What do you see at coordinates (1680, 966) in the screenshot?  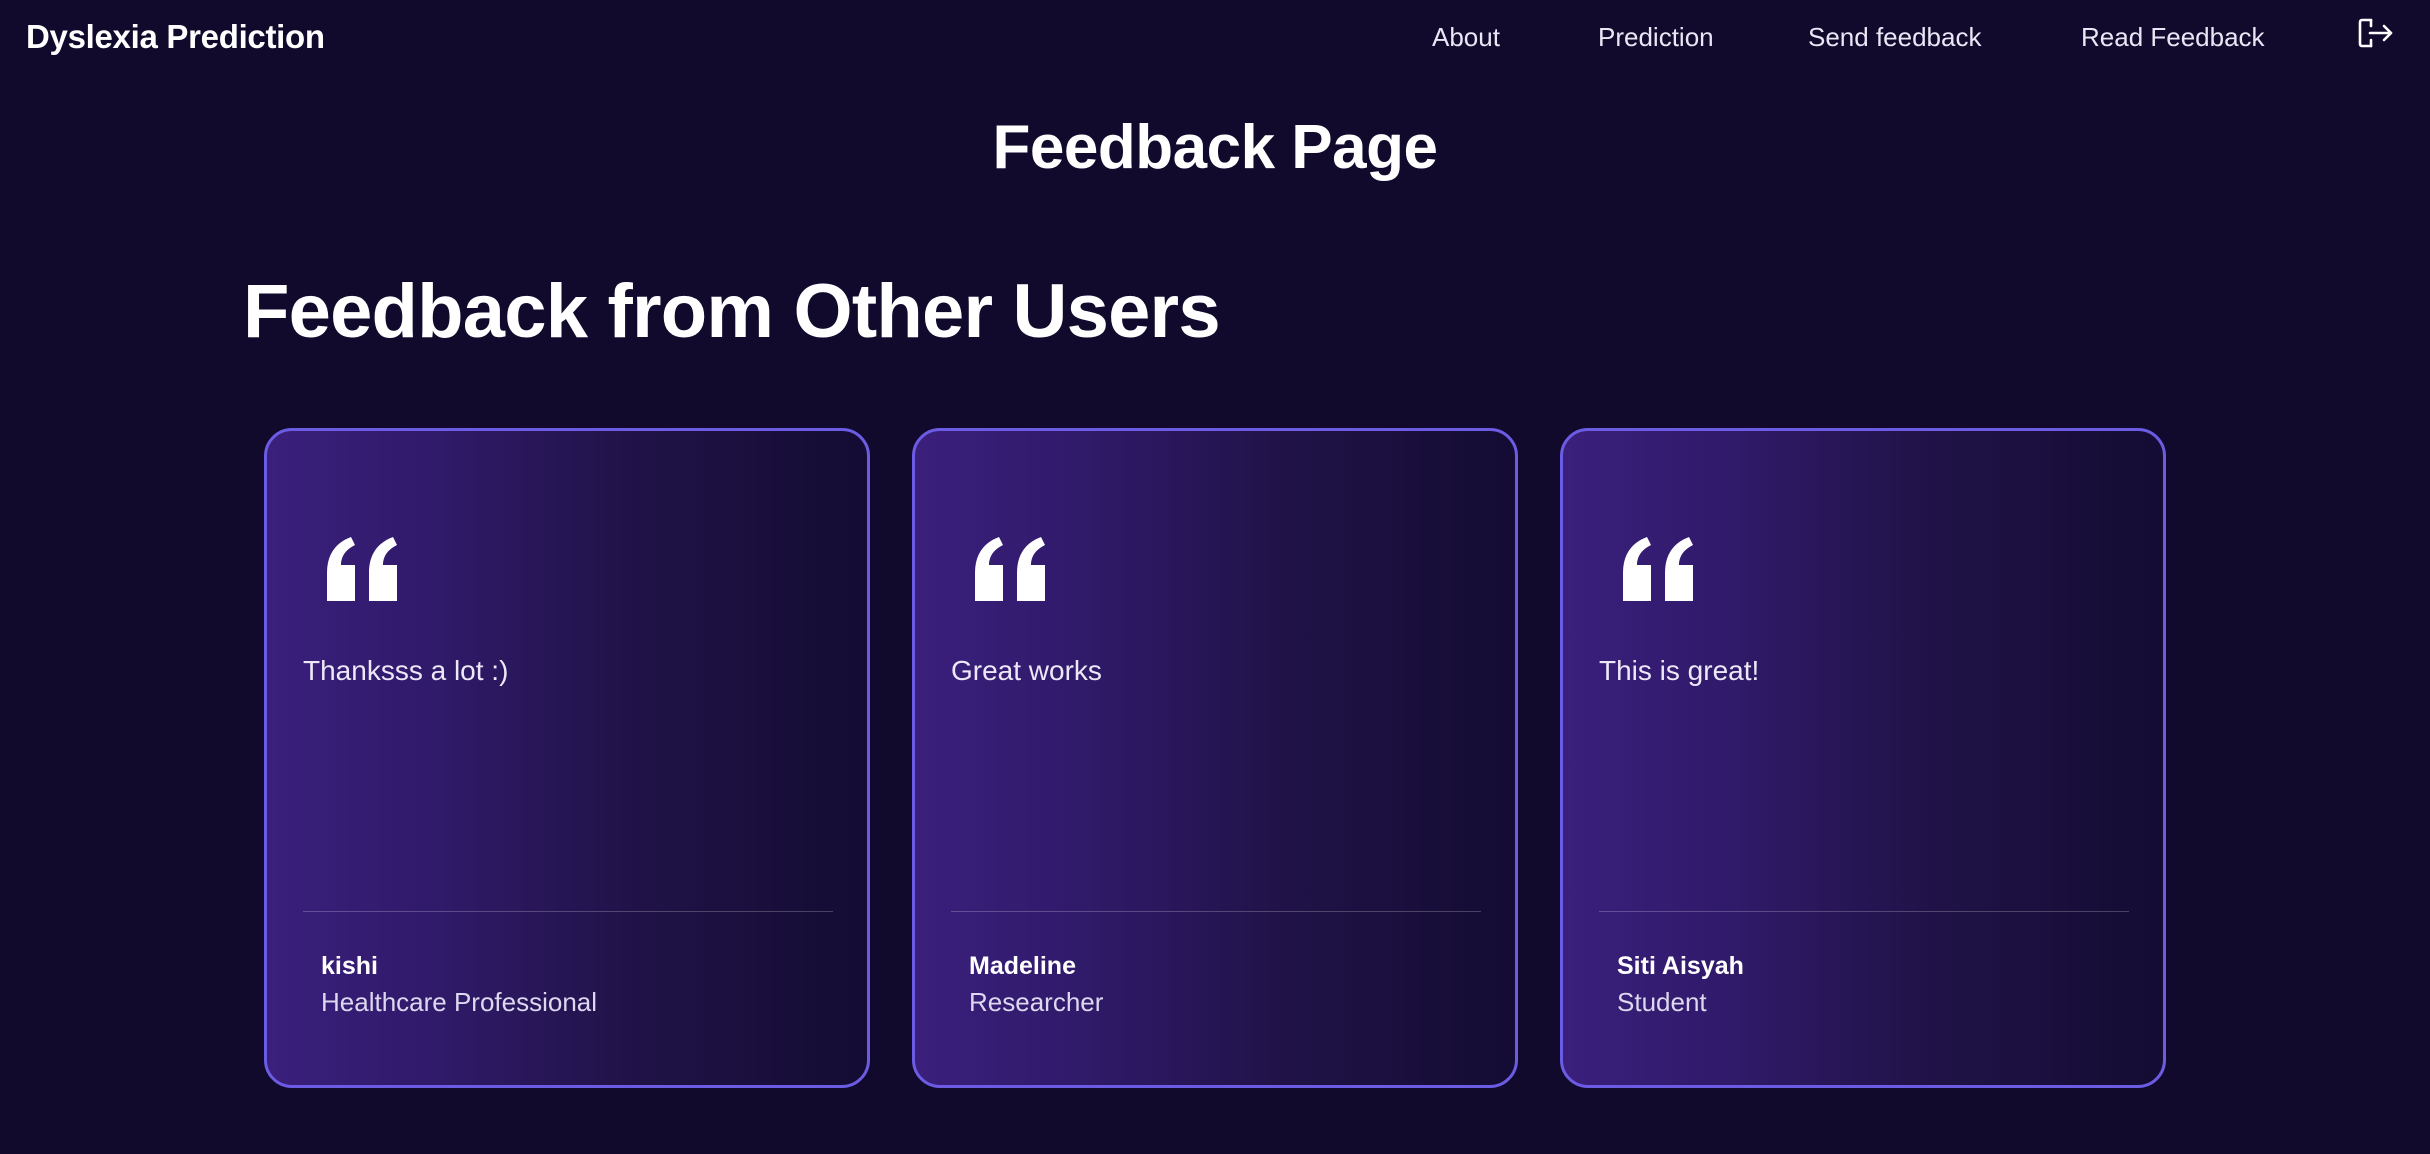 I see `feedback-author: Siti Aisyah` at bounding box center [1680, 966].